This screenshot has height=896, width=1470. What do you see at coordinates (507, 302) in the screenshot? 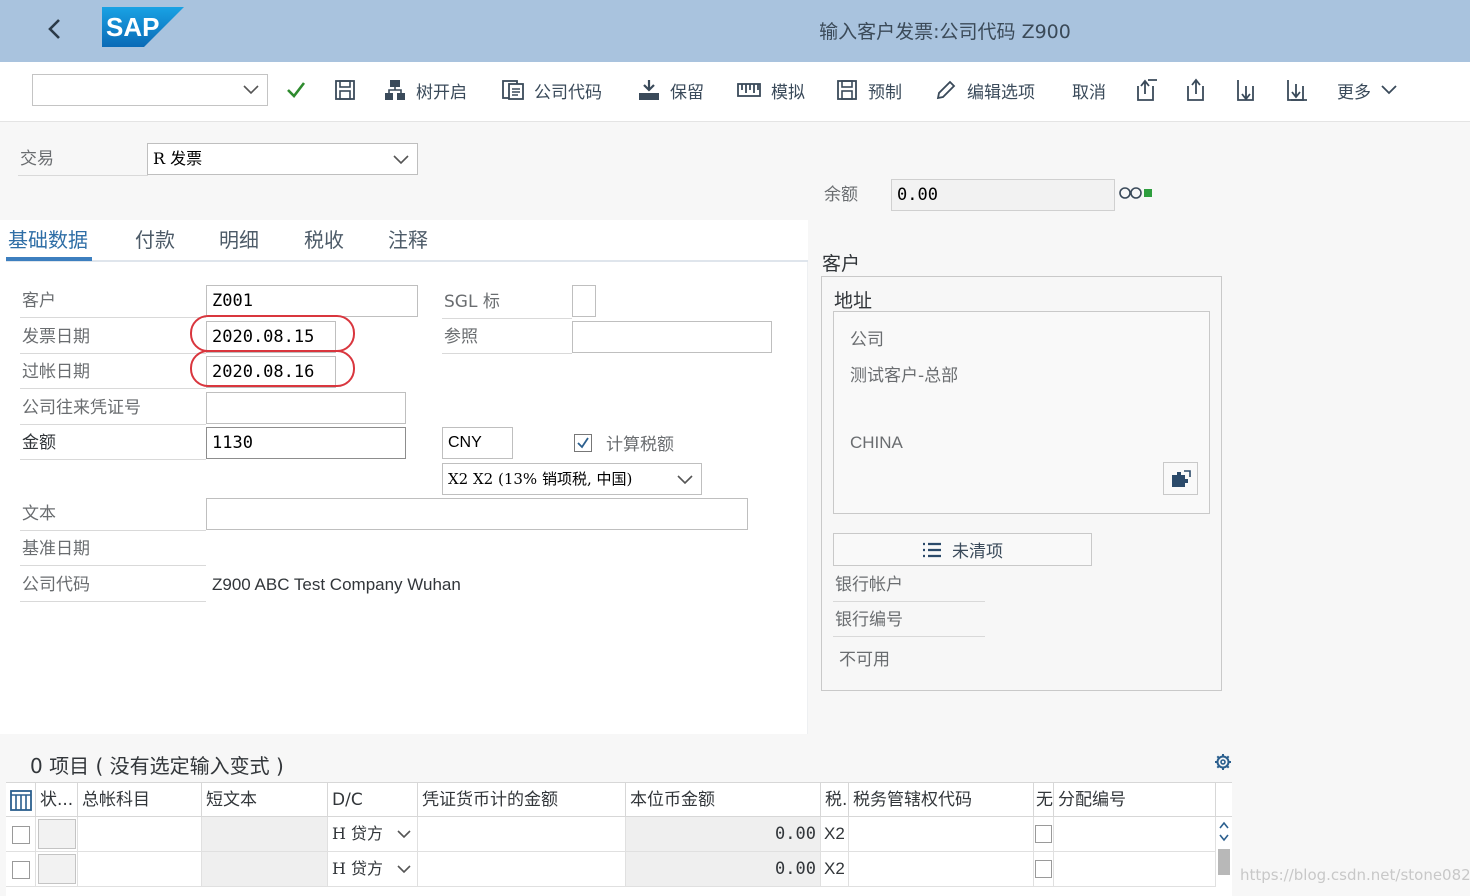
I see `sgl-label: SGL 标` at bounding box center [507, 302].